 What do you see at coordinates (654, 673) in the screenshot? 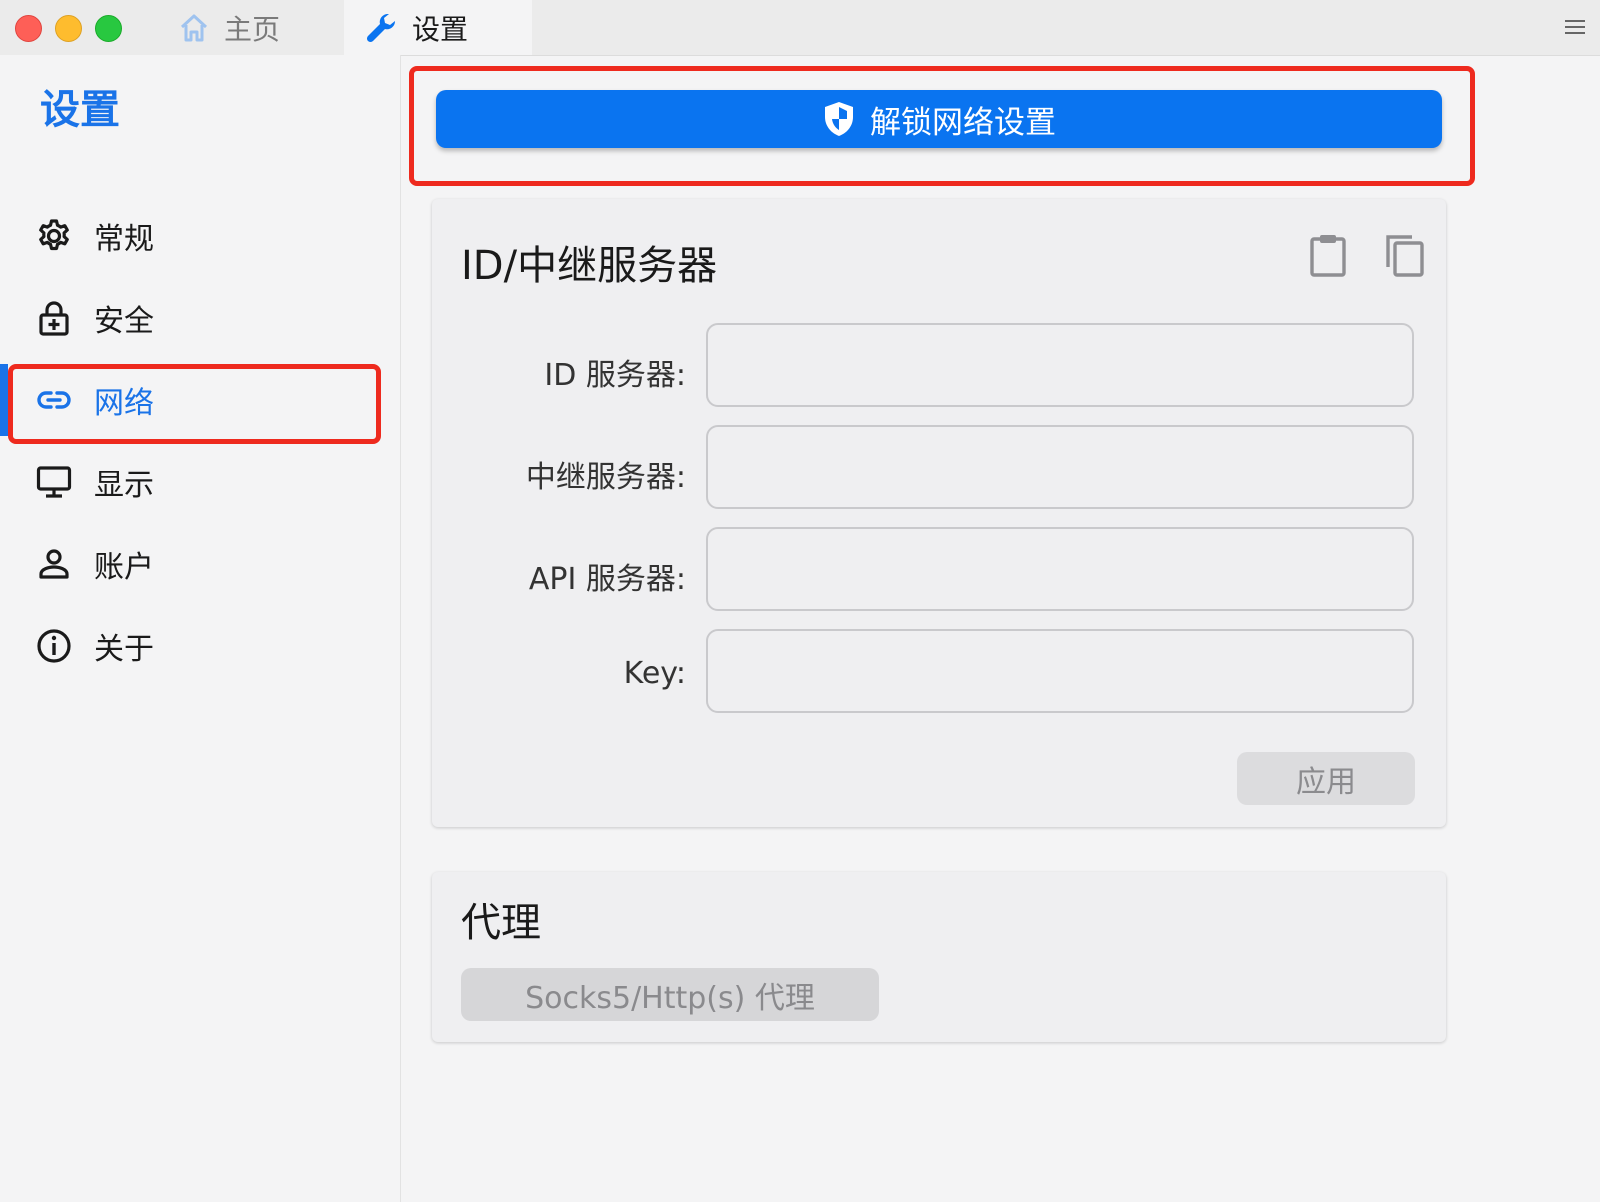
I see `key-label: Key:` at bounding box center [654, 673].